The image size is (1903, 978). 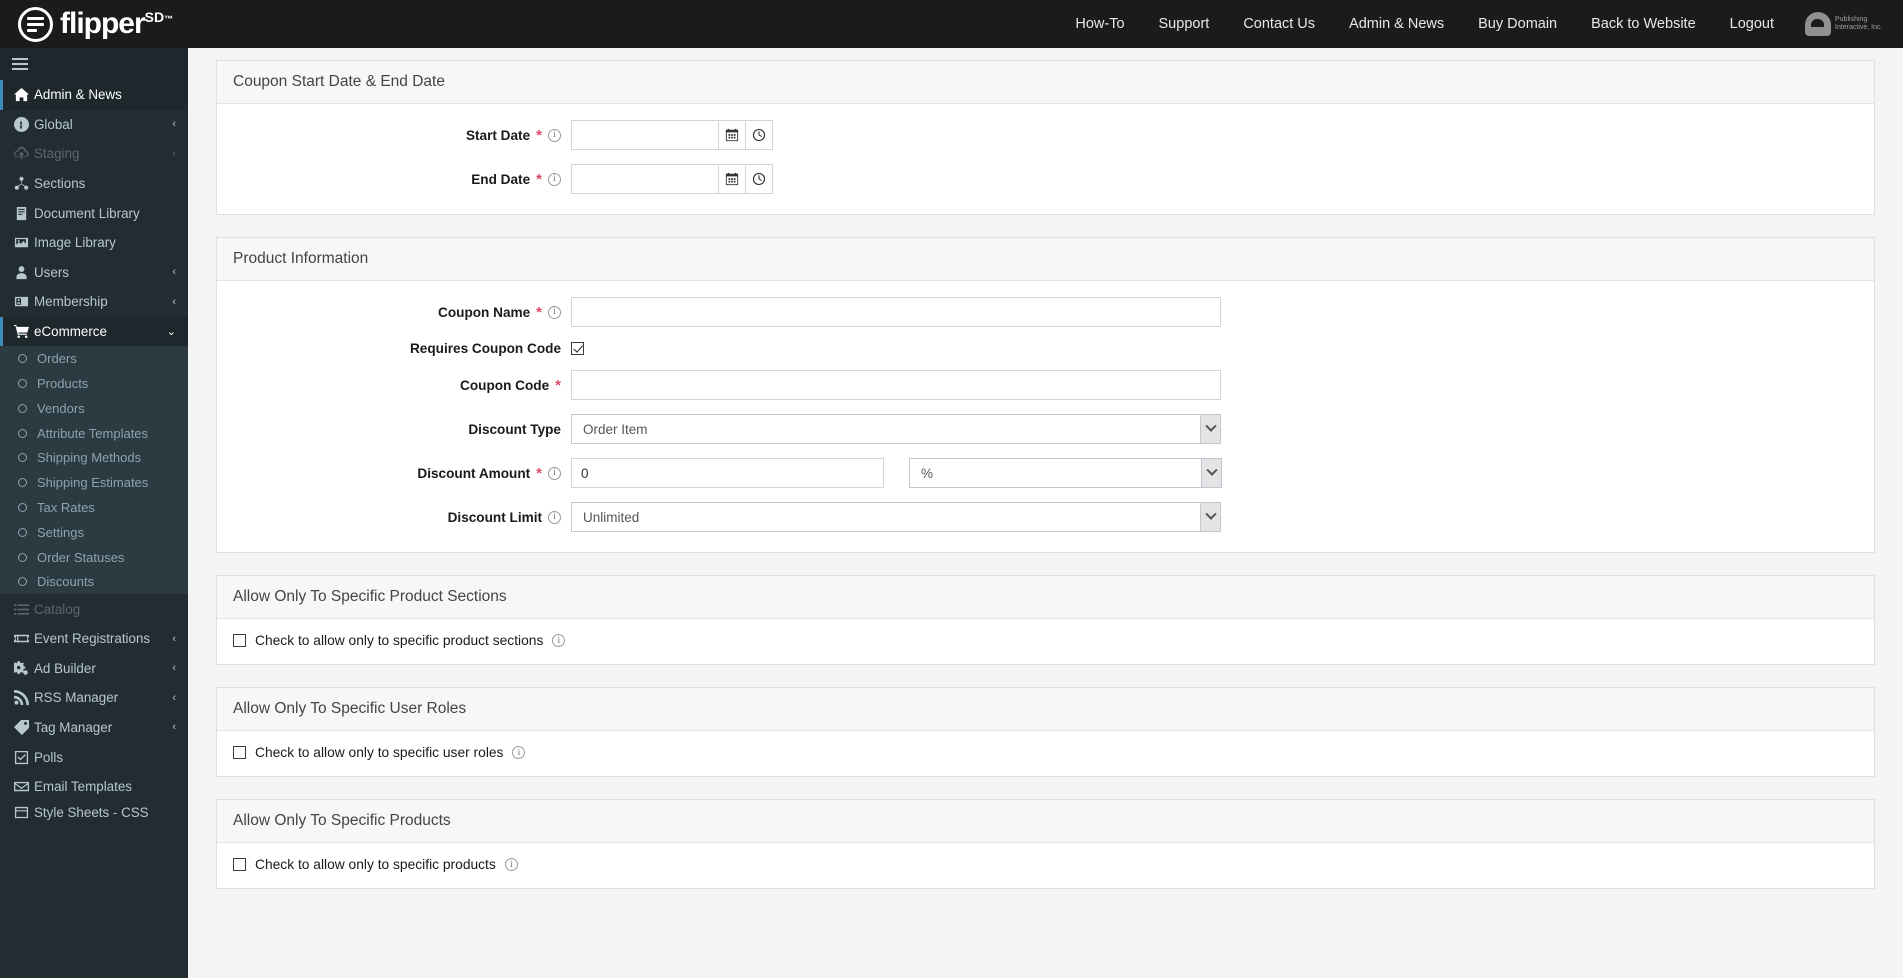 What do you see at coordinates (896, 312) in the screenshot?
I see `coupon-name-input` at bounding box center [896, 312].